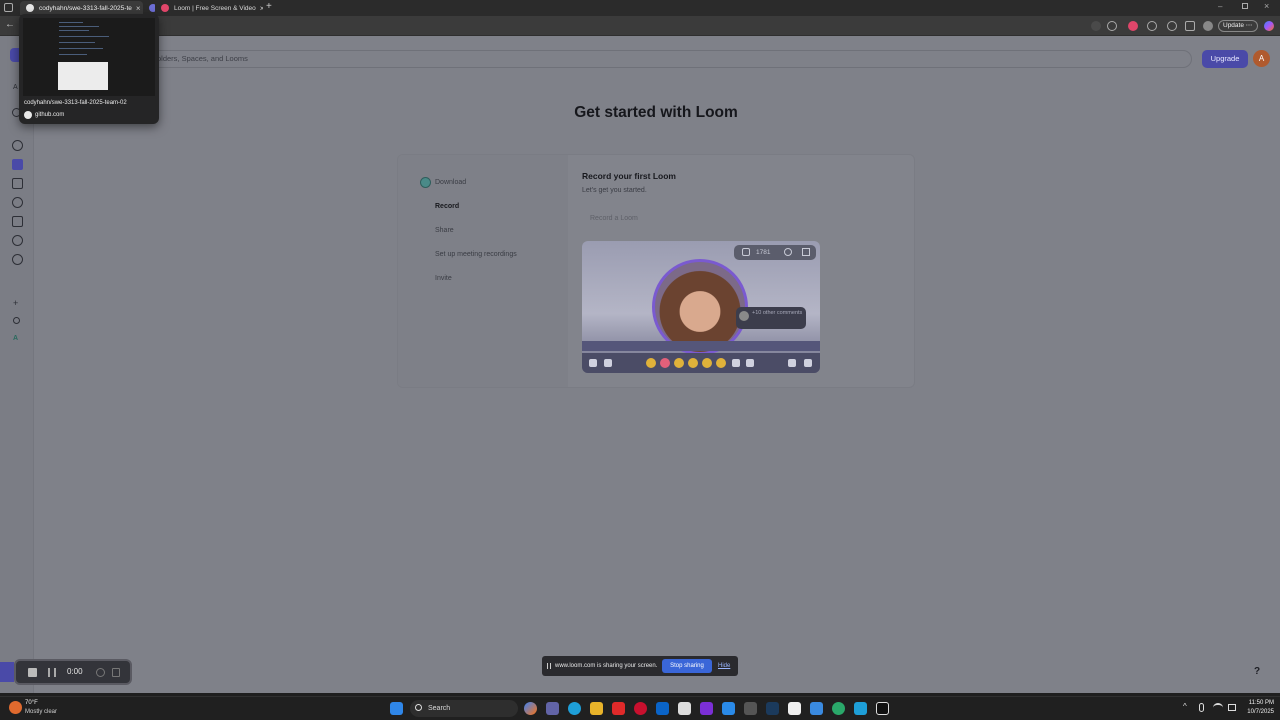  I want to click on surprised-emoji-icon, so click(679, 363).